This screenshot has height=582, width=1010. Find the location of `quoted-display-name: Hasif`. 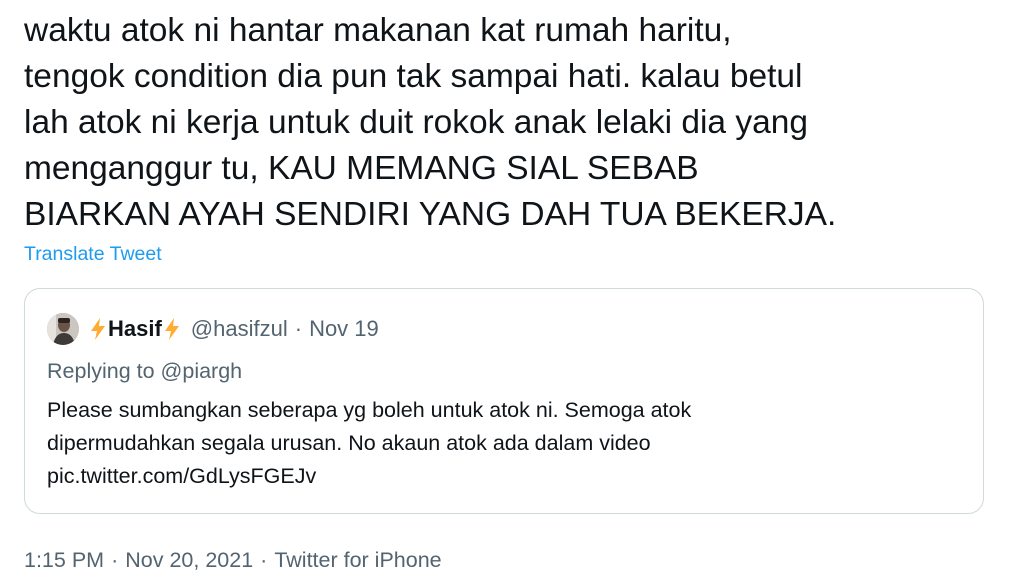

quoted-display-name: Hasif is located at coordinates (135, 329).